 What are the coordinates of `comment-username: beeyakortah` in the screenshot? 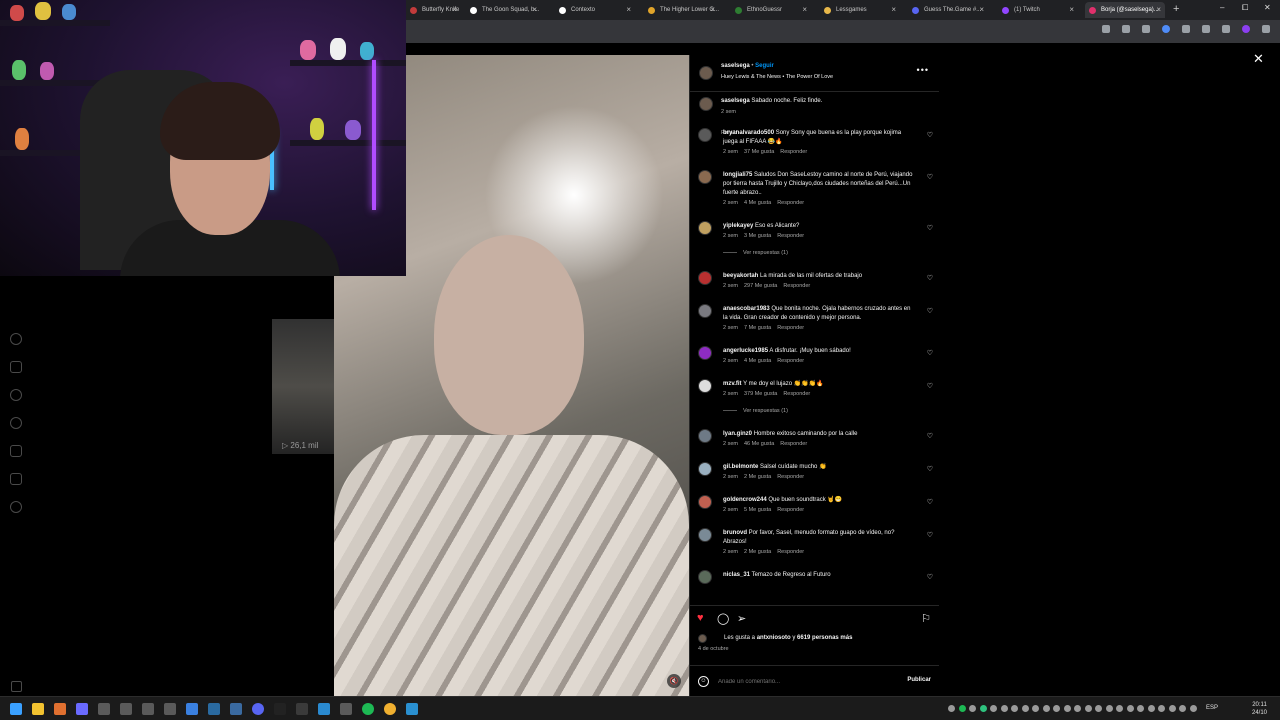 It's located at (740, 276).